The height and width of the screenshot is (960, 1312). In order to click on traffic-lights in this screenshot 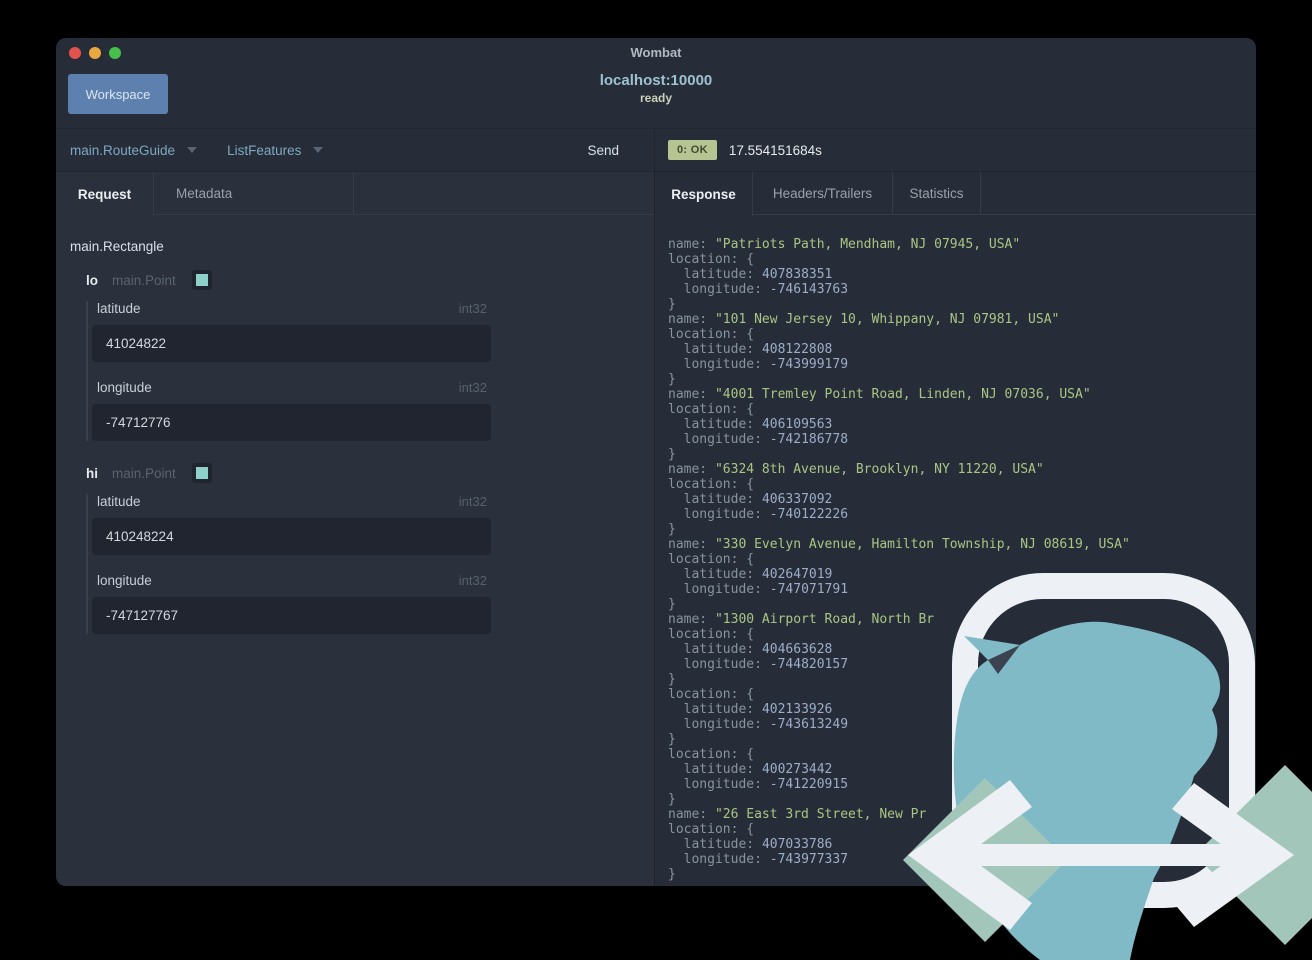, I will do `click(95, 53)`.